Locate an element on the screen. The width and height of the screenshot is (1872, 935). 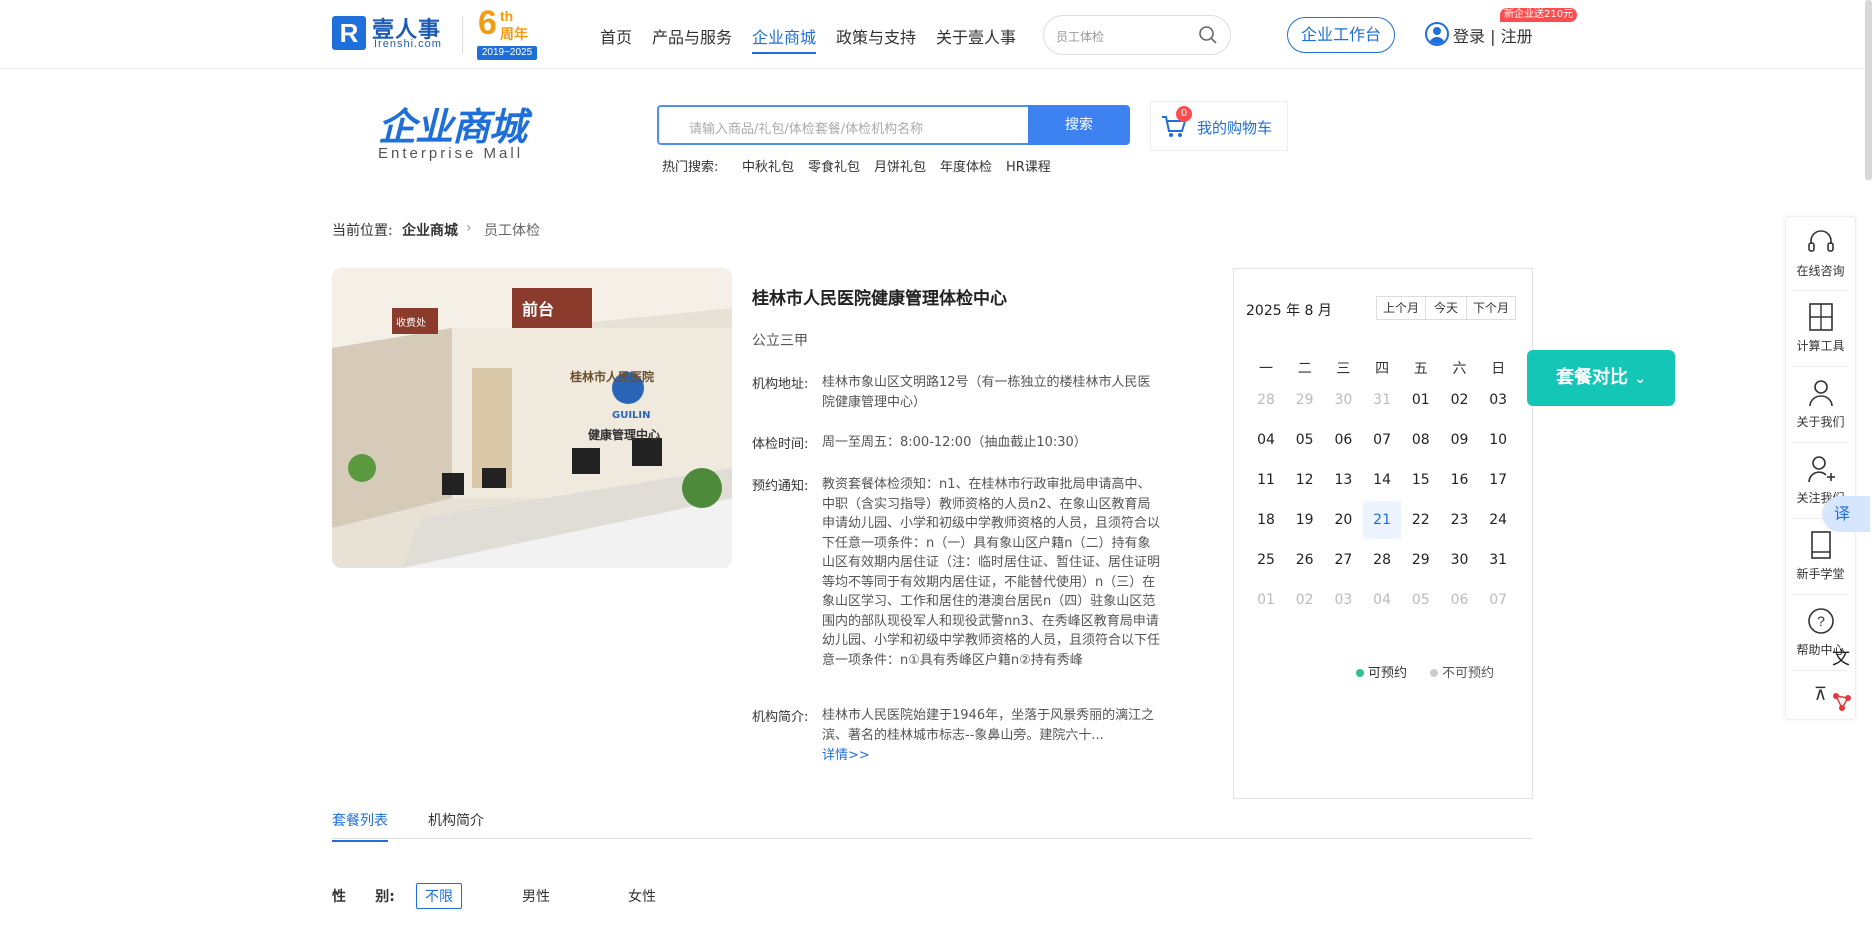
sidebar-about-us: 关于我们 is located at coordinates (1820, 404).